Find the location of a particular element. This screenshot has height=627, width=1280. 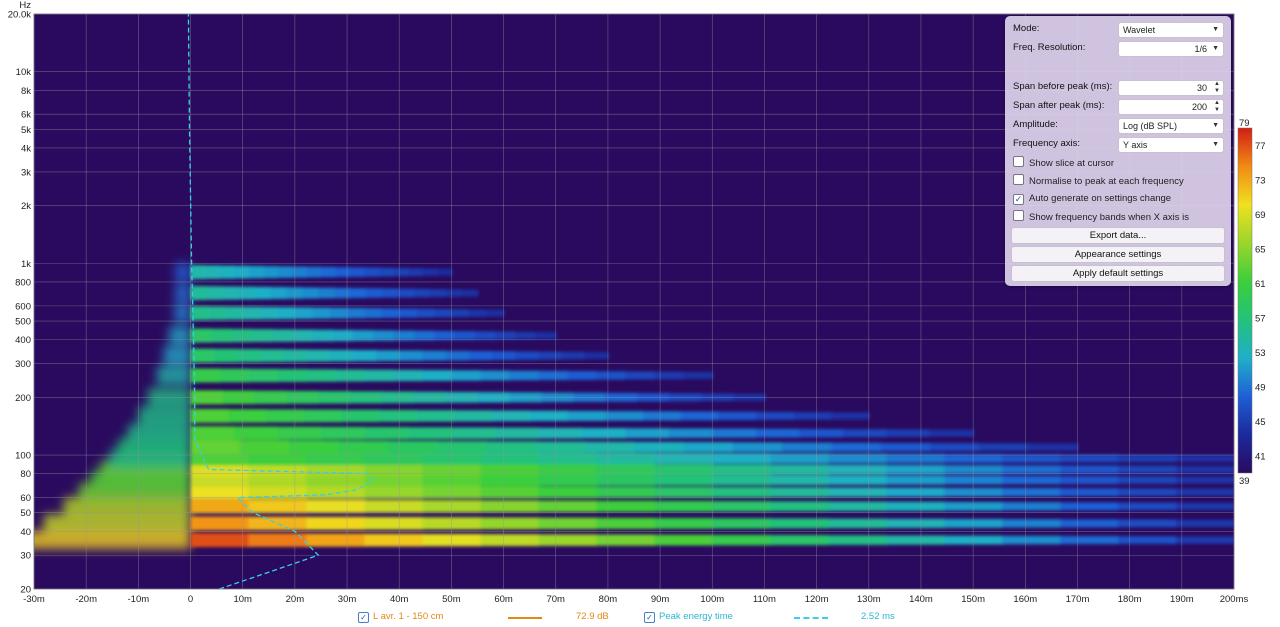

y-tick-label: 8k is located at coordinates (26, 91).